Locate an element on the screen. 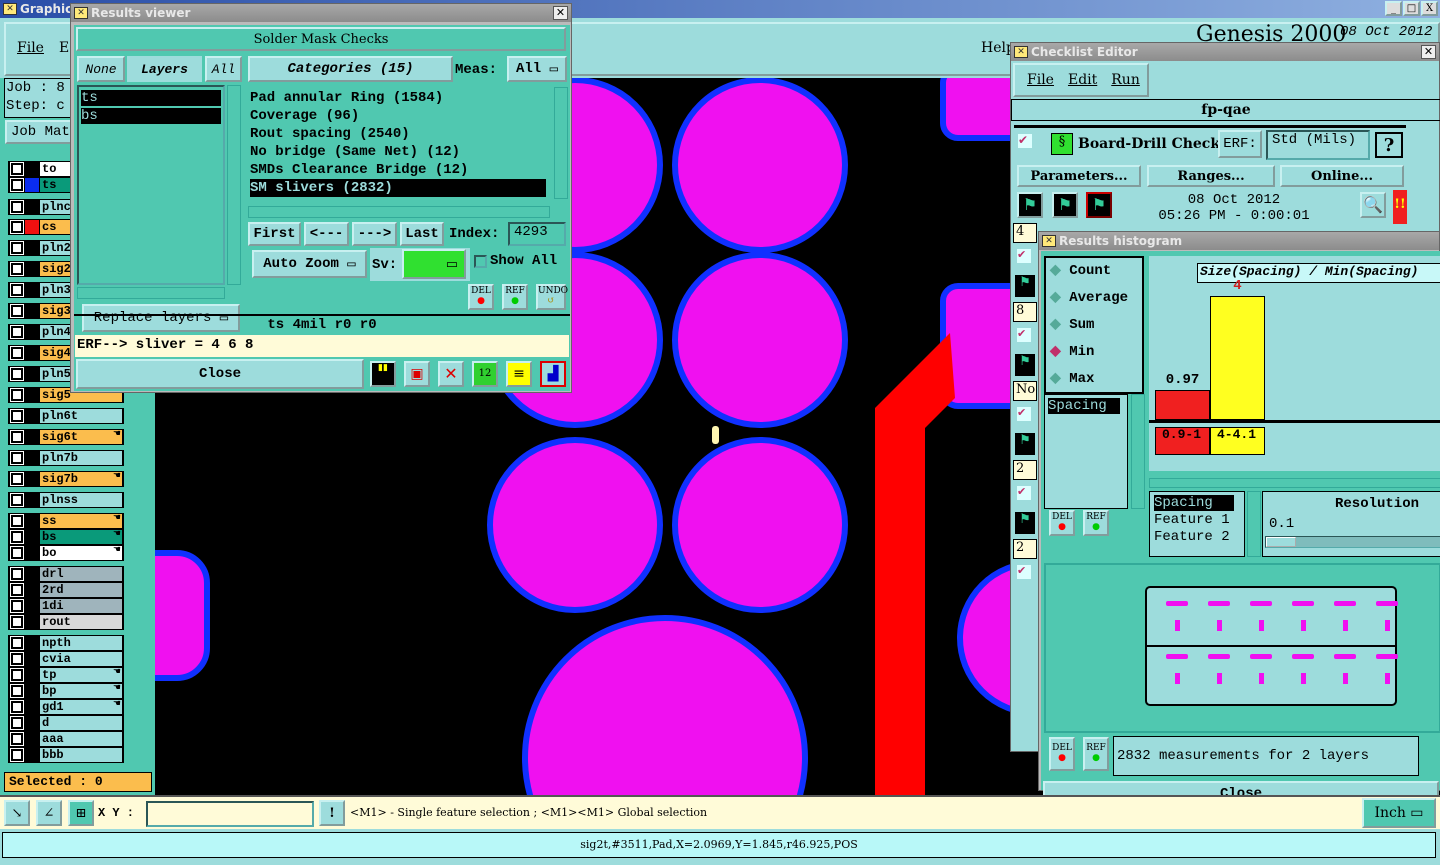  histogram-icon: ▟ is located at coordinates (553, 374).